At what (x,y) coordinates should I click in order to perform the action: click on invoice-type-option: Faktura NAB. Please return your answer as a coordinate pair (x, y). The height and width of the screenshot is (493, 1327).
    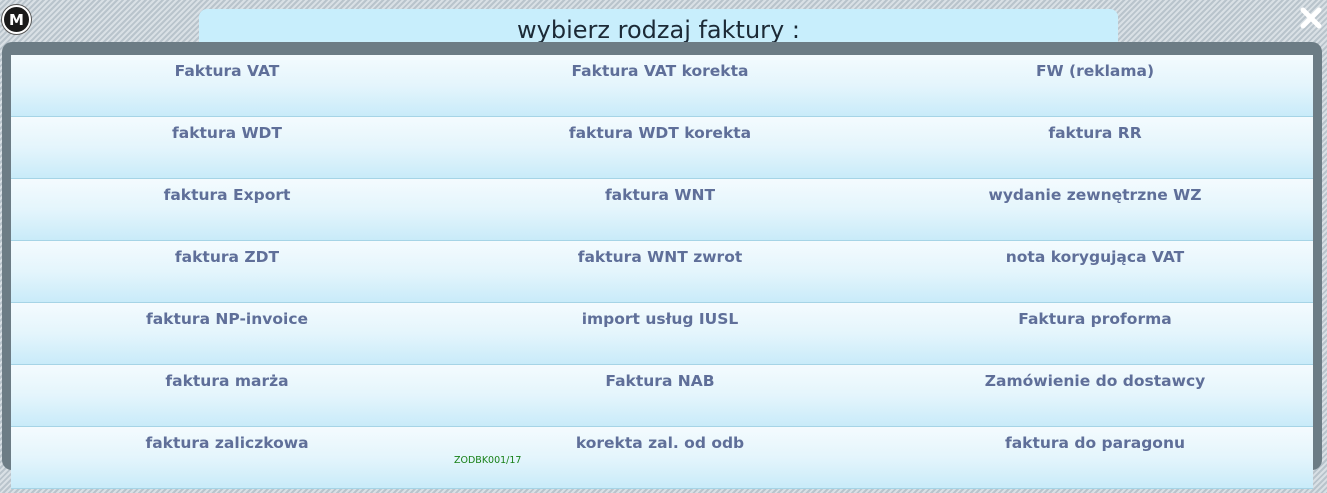
    Looking at the image, I should click on (660, 396).